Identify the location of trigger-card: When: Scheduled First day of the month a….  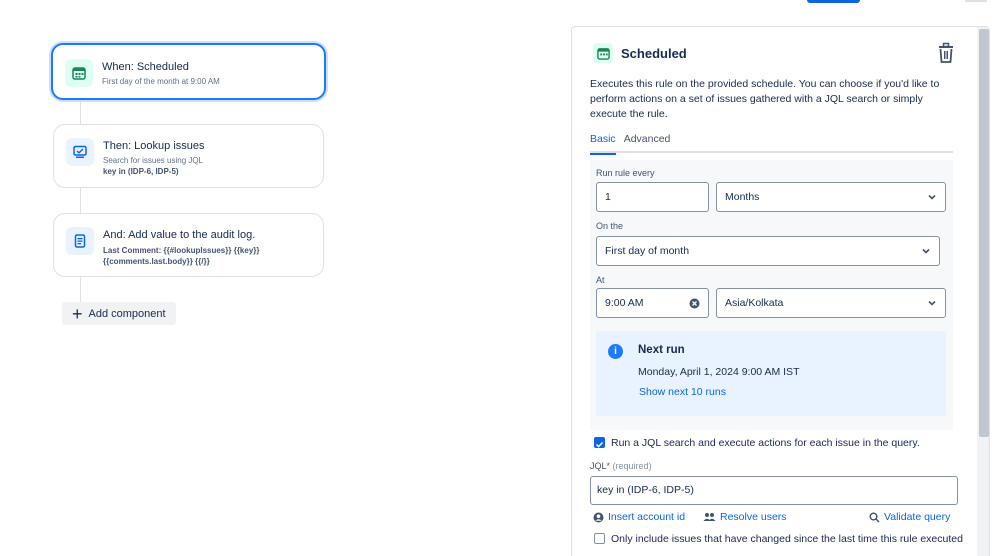
(188, 71).